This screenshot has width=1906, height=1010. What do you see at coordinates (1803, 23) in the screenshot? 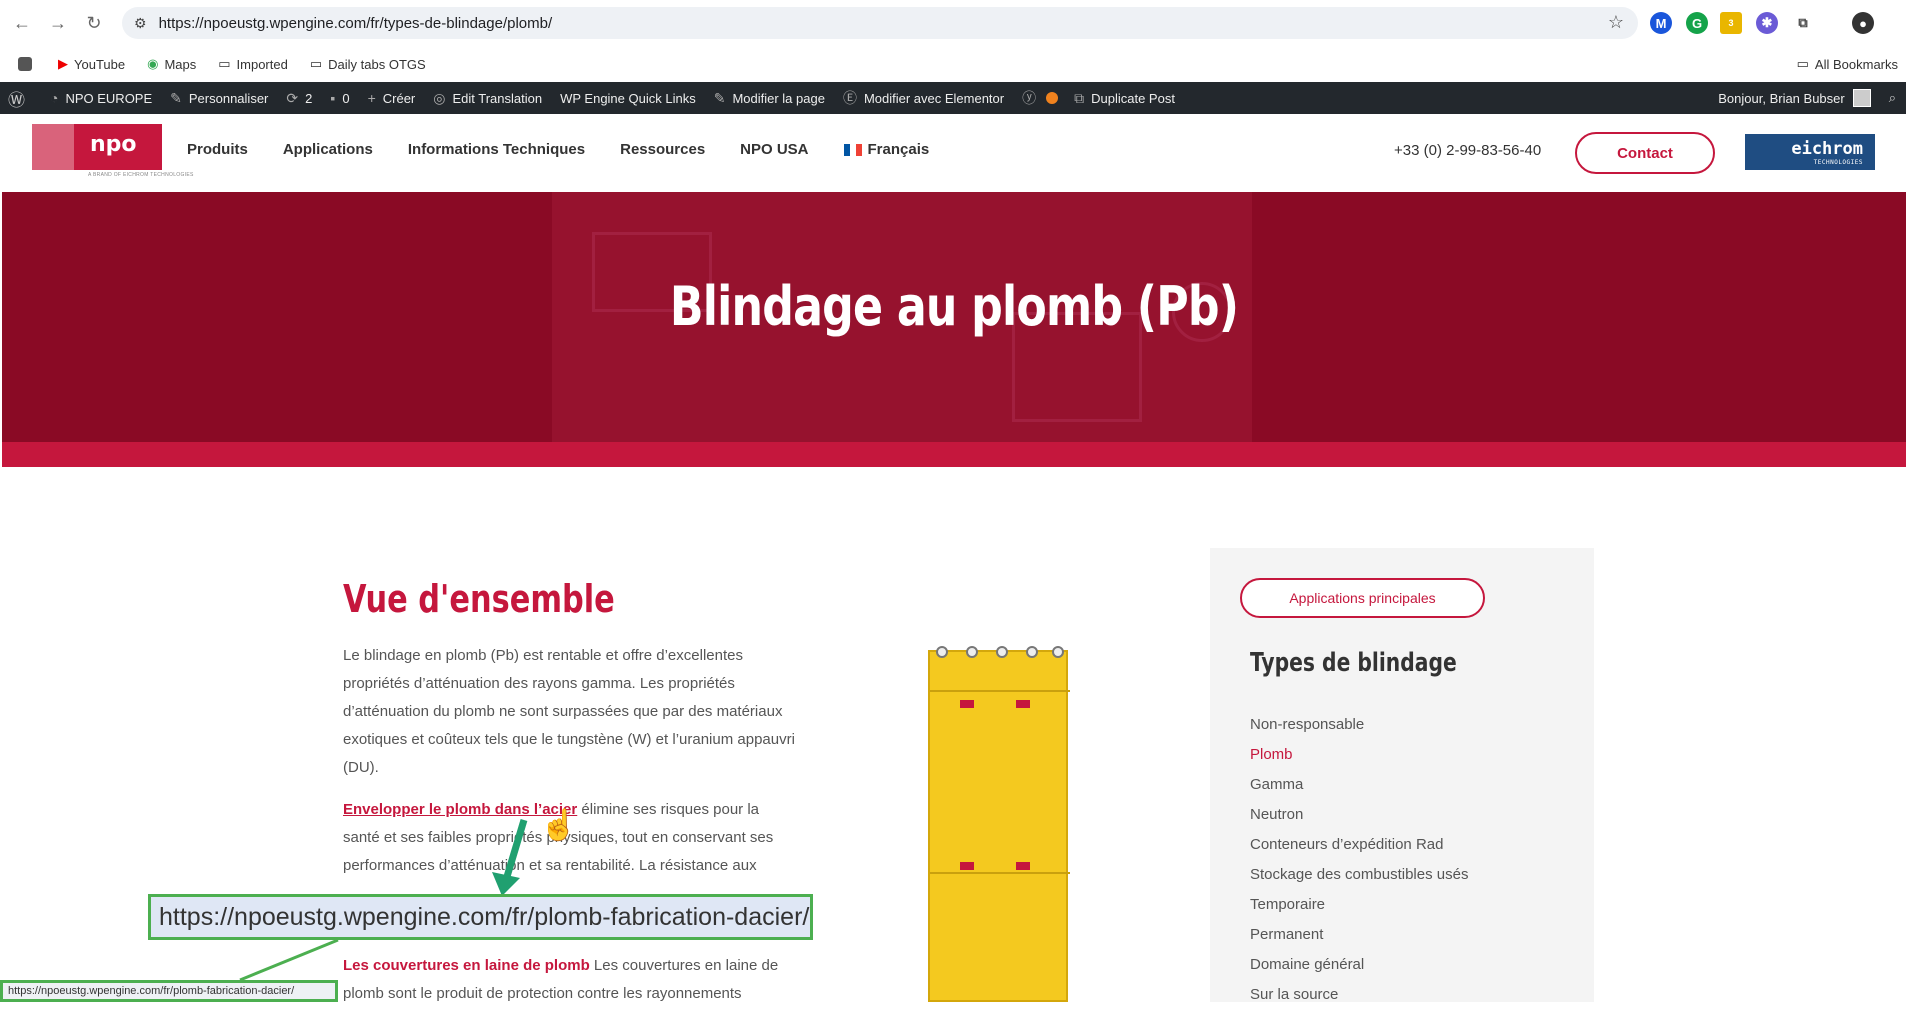
I see `extensions-puzzle-icon: ⧉` at bounding box center [1803, 23].